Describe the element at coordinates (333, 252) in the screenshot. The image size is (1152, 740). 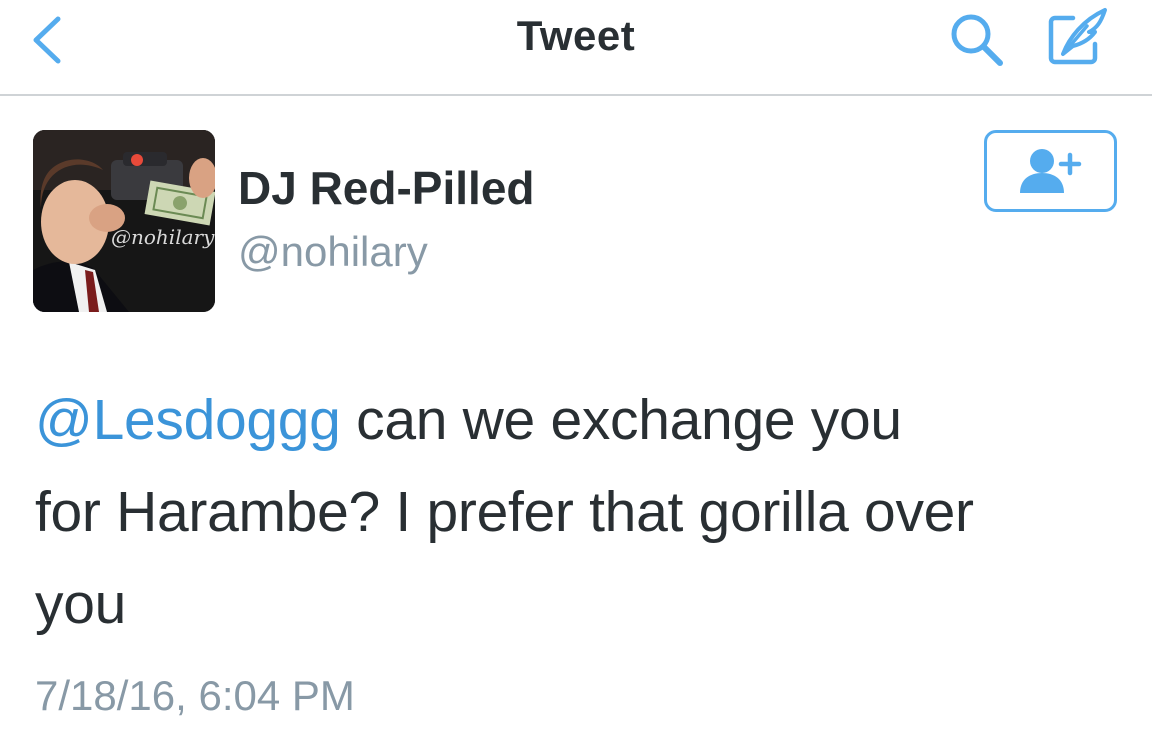
I see `screen-name: @nohilary` at that location.